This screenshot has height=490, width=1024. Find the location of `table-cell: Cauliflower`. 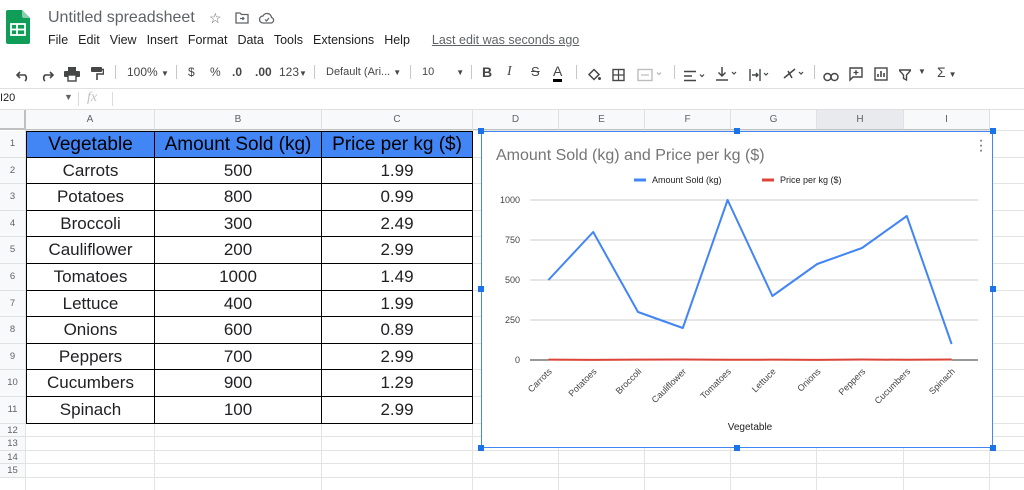

table-cell: Cauliflower is located at coordinates (90, 250).